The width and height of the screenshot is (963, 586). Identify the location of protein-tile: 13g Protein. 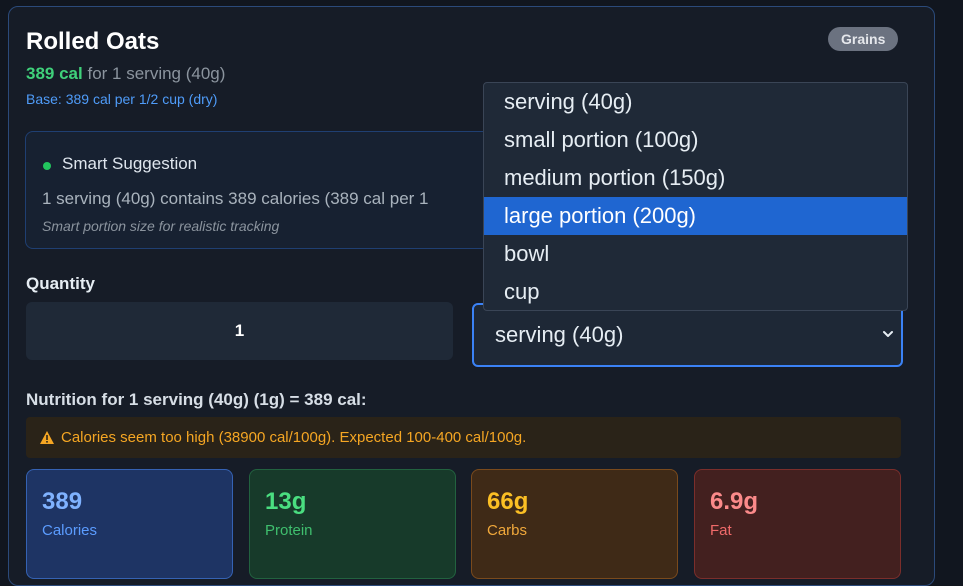
(352, 524).